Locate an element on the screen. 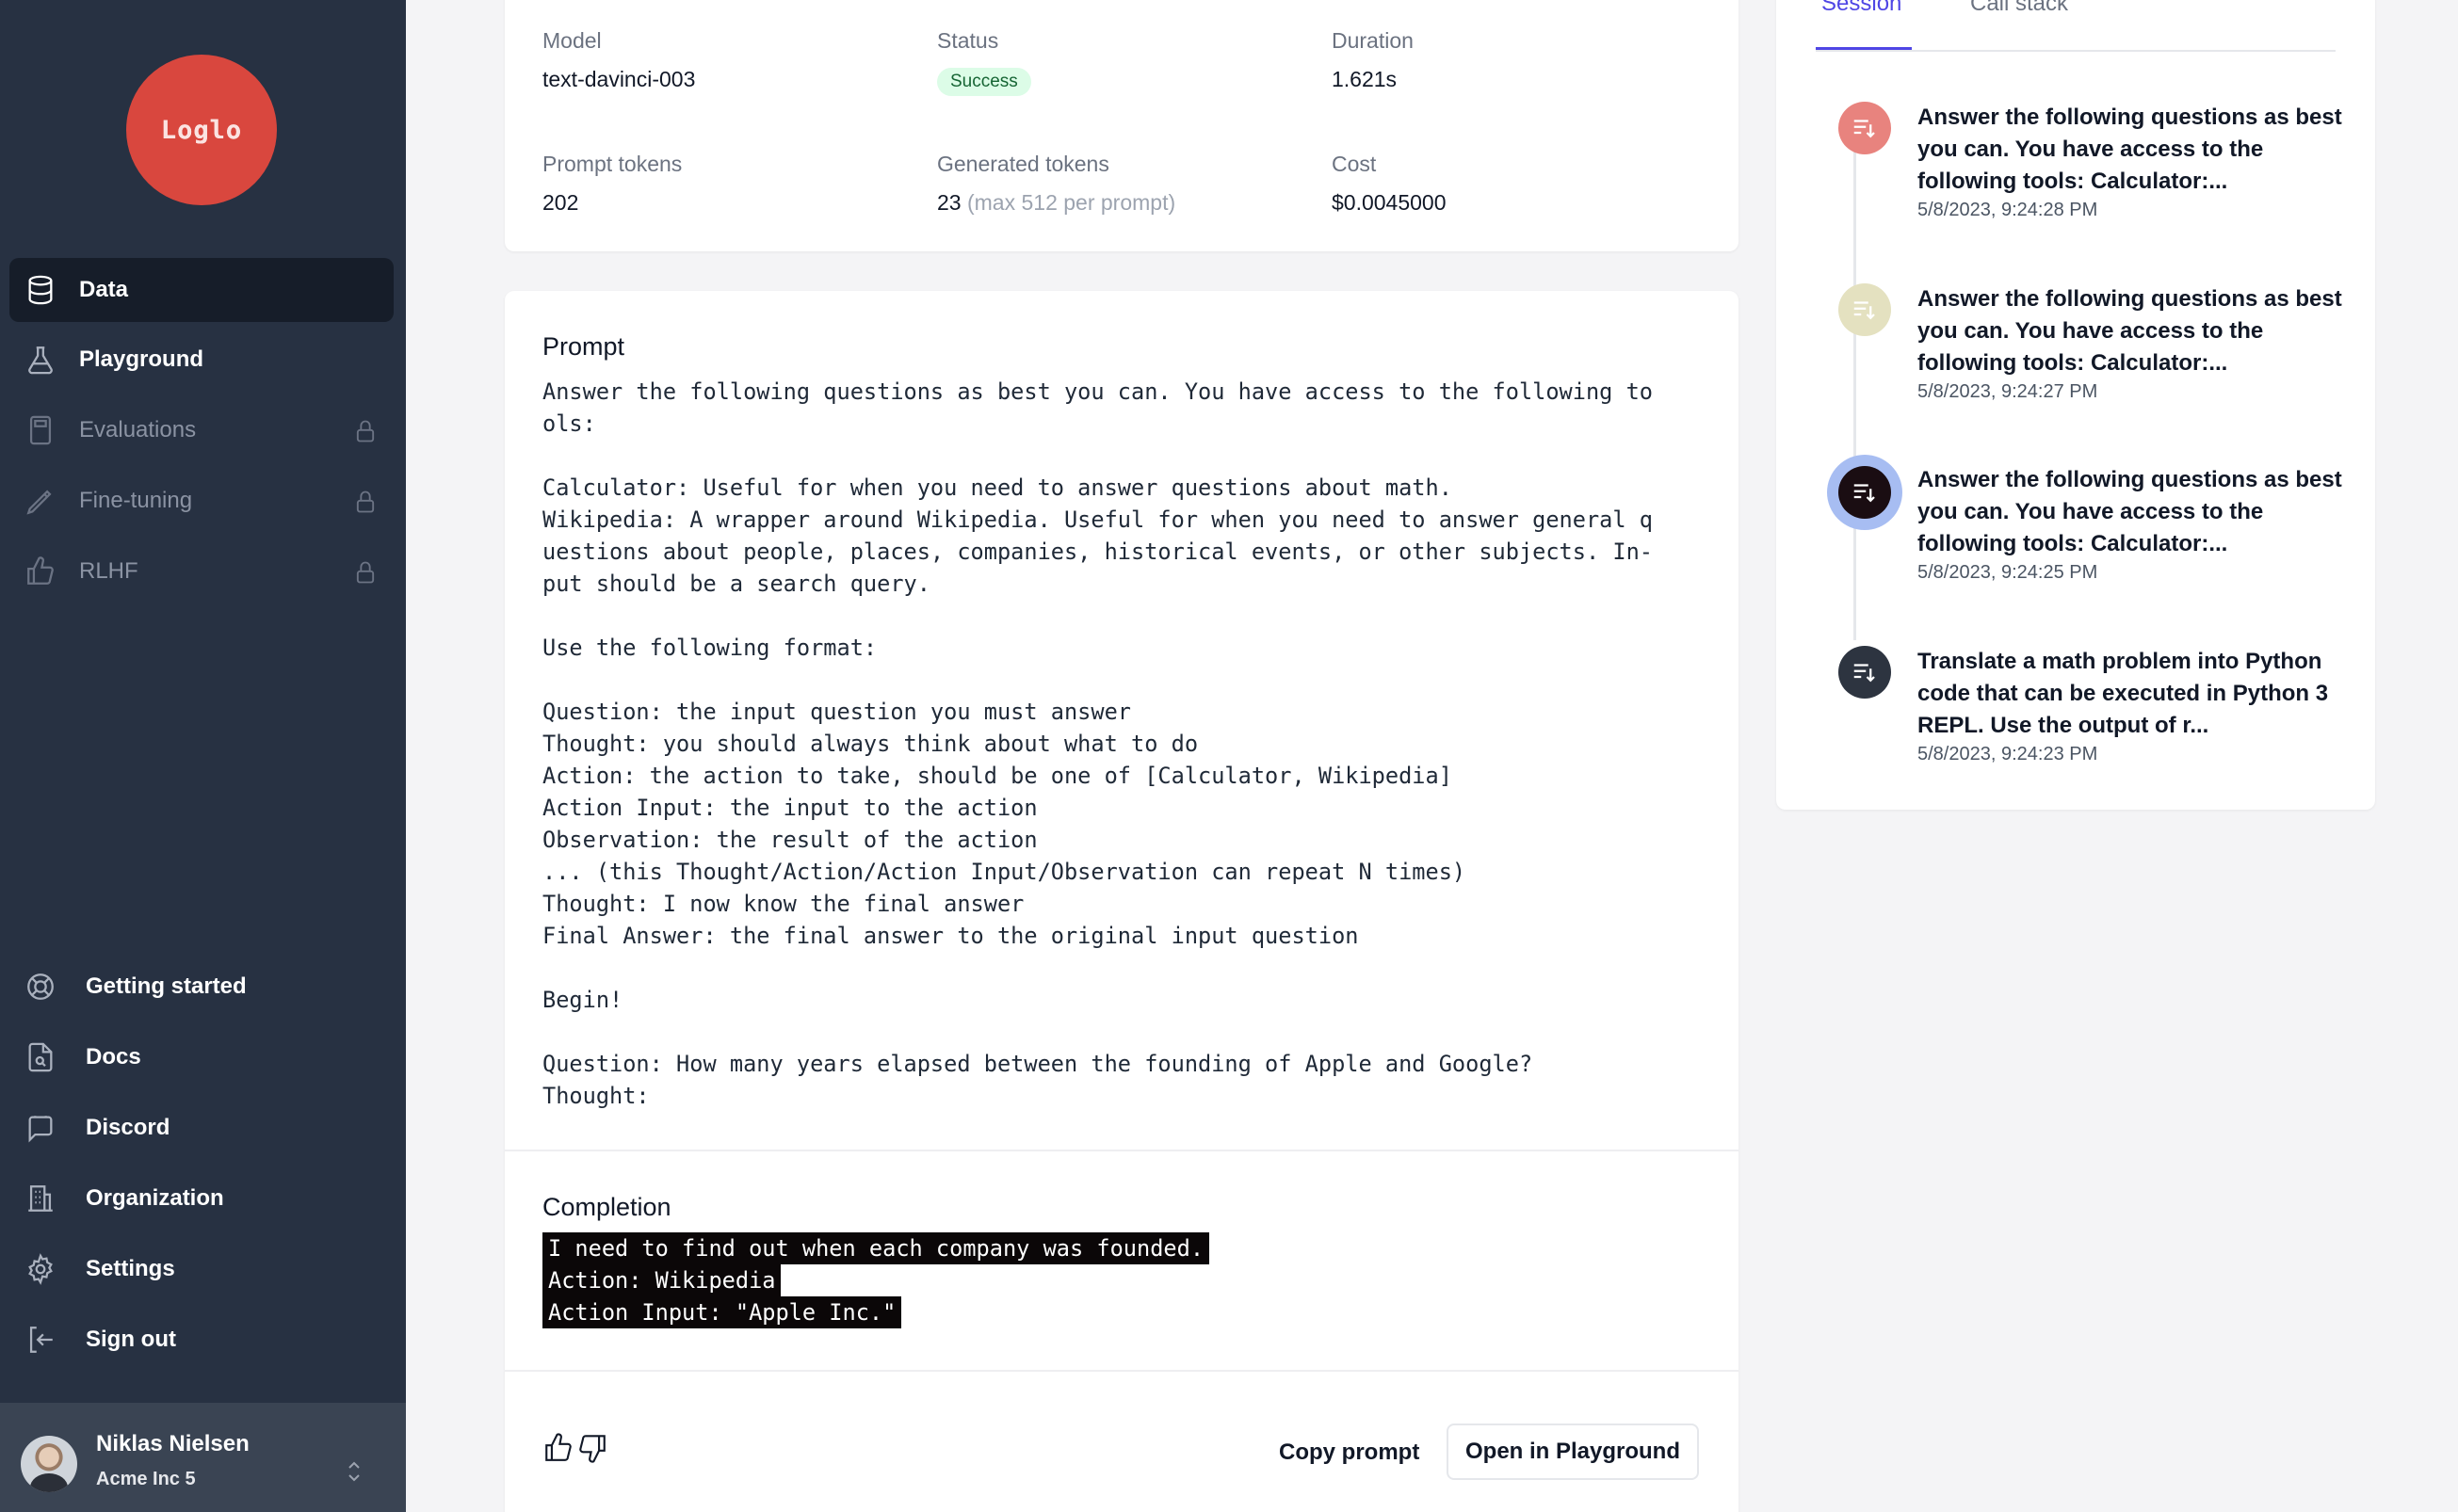 Image resolution: width=2458 pixels, height=1512 pixels. meta-model: Model text-davinci-003 is located at coordinates (618, 60).